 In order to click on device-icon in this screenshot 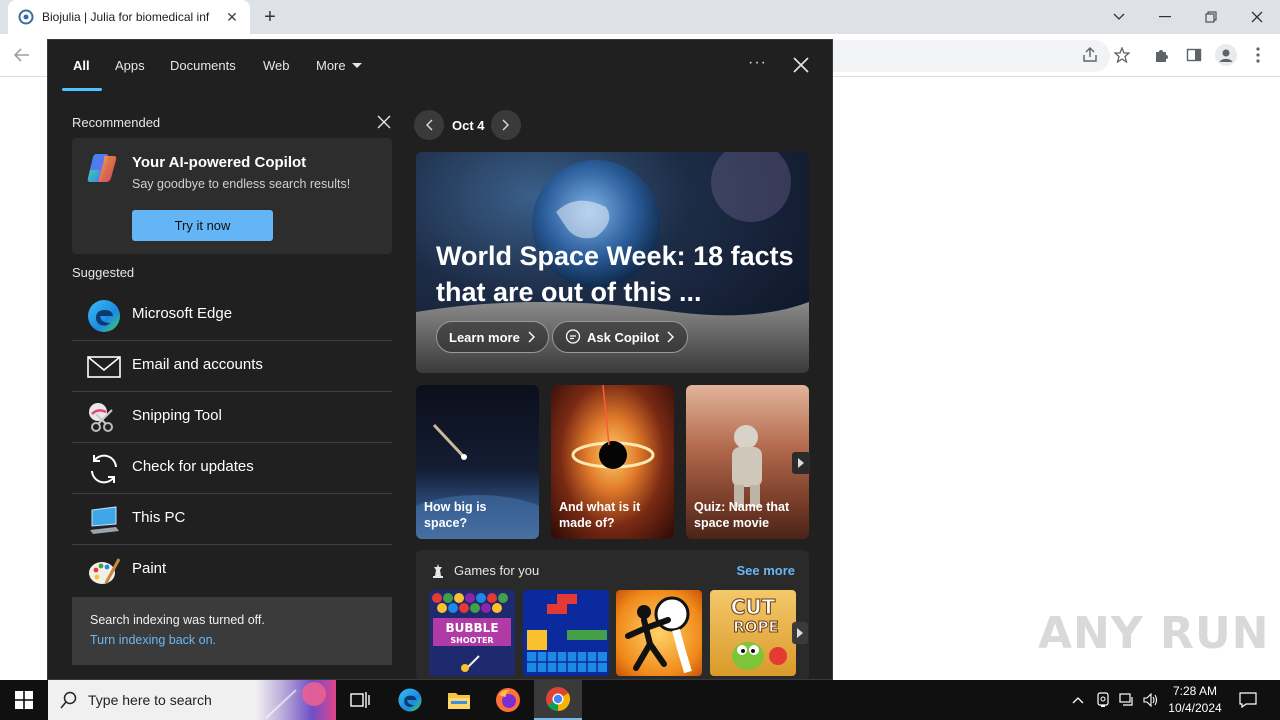, I will do `click(1103, 699)`.